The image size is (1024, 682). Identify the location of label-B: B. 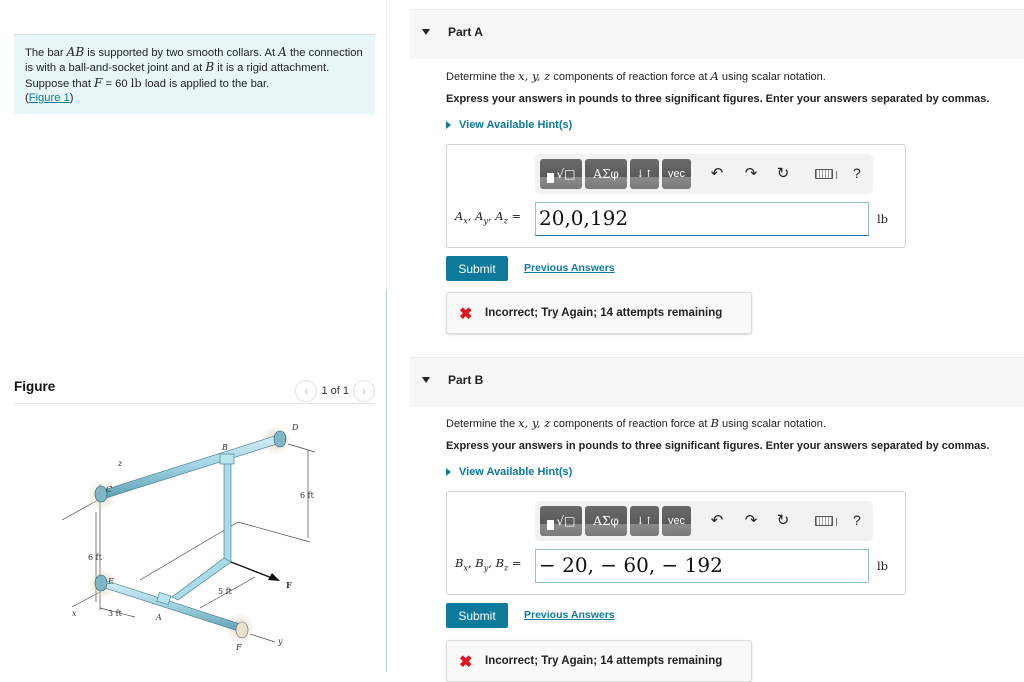
(224, 447).